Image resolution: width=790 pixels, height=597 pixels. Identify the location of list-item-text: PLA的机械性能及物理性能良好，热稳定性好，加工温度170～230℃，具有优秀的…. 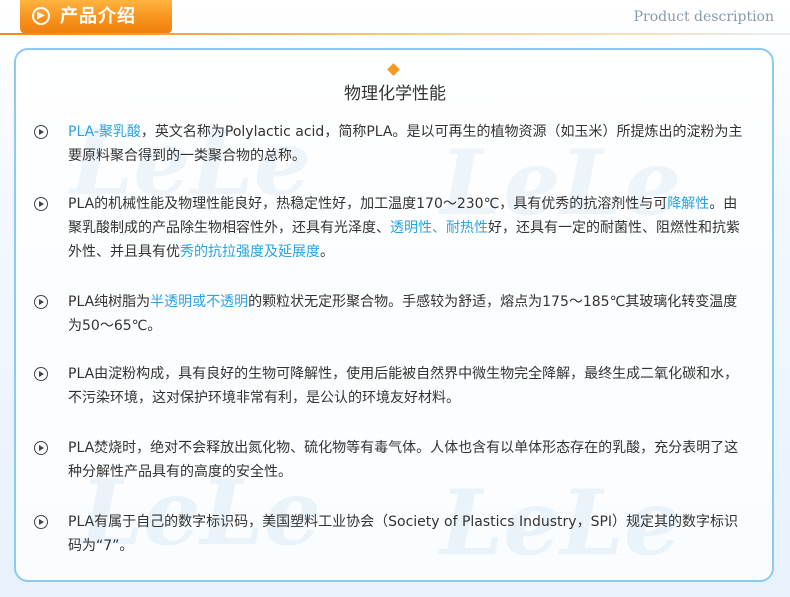
(409, 228).